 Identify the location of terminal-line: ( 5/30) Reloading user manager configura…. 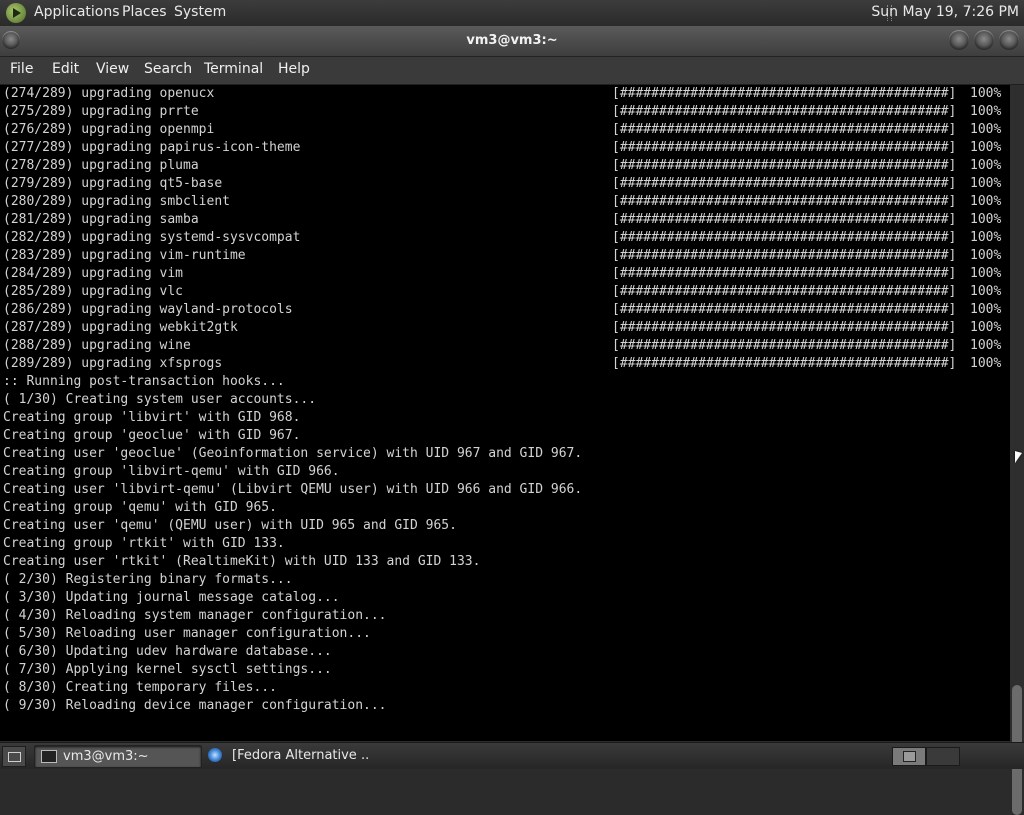
(187, 633).